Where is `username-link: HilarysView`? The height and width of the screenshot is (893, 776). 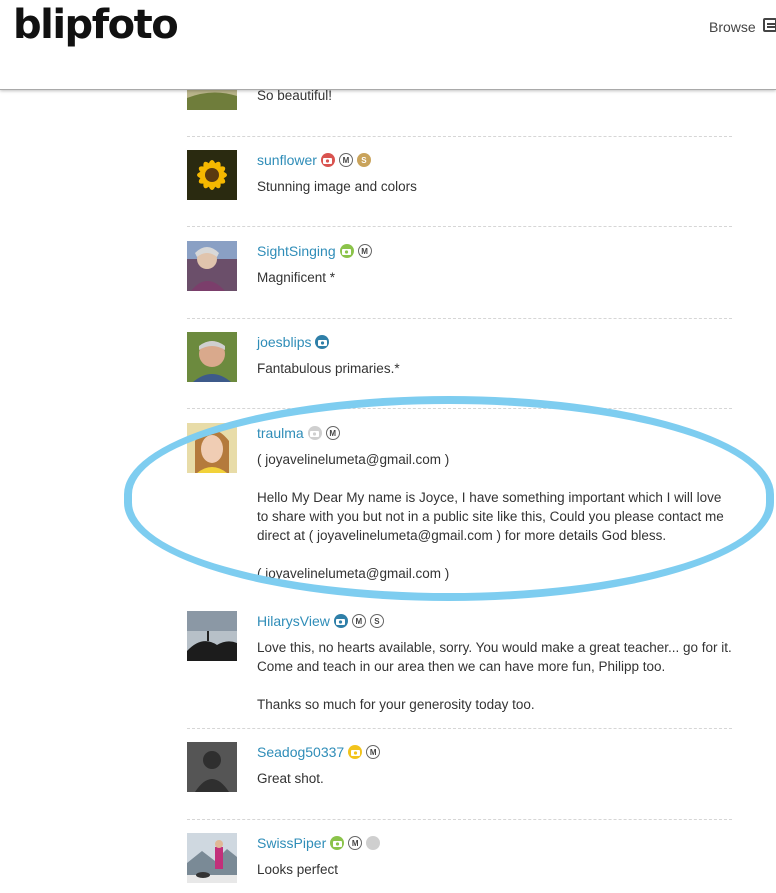 username-link: HilarysView is located at coordinates (293, 621).